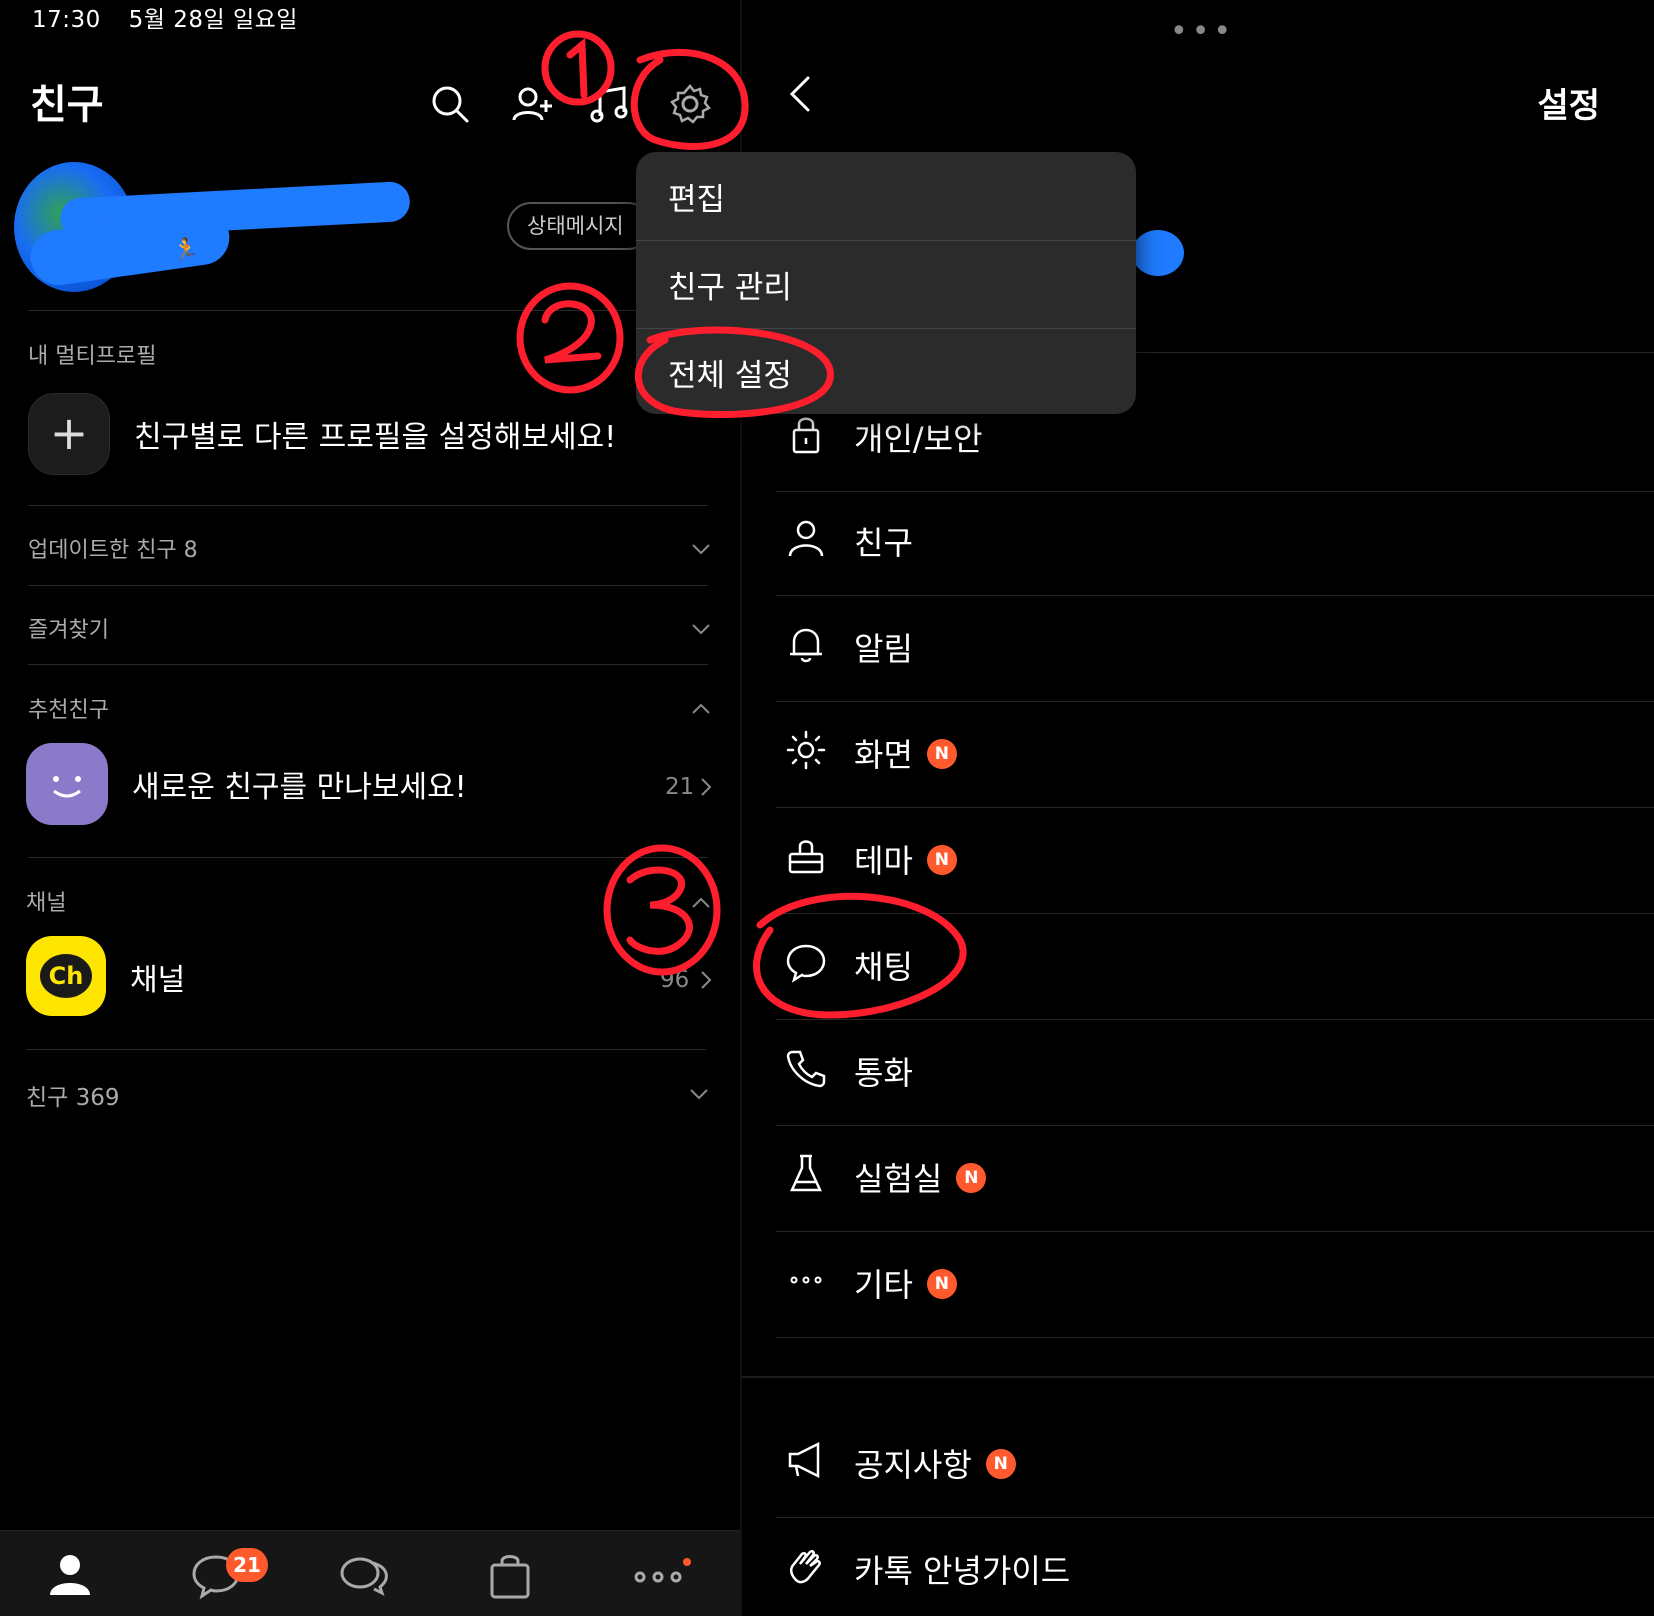  What do you see at coordinates (800, 94) in the screenshot?
I see `back-button` at bounding box center [800, 94].